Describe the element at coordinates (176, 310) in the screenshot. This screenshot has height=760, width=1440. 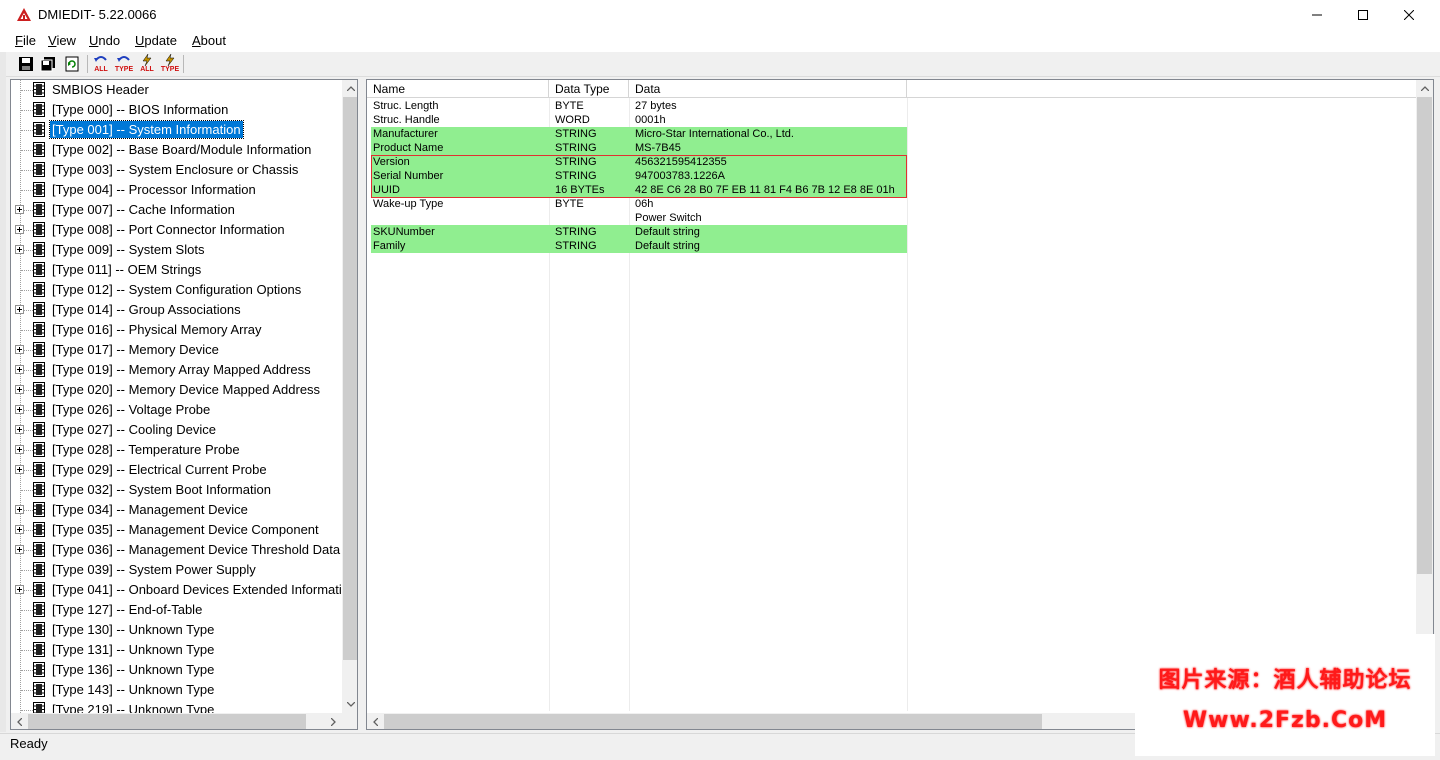
I see `tree-item: [Type 014] -- Group Associations` at that location.